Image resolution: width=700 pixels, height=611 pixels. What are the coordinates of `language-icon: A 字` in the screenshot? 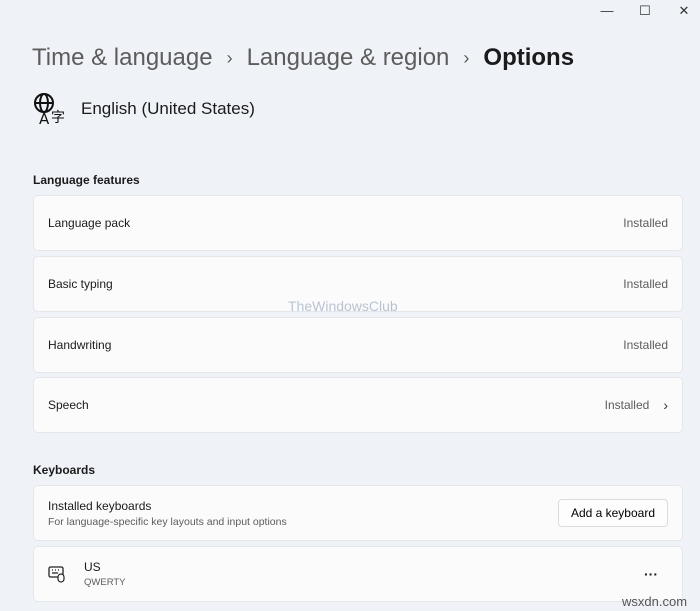 It's located at (49, 109).